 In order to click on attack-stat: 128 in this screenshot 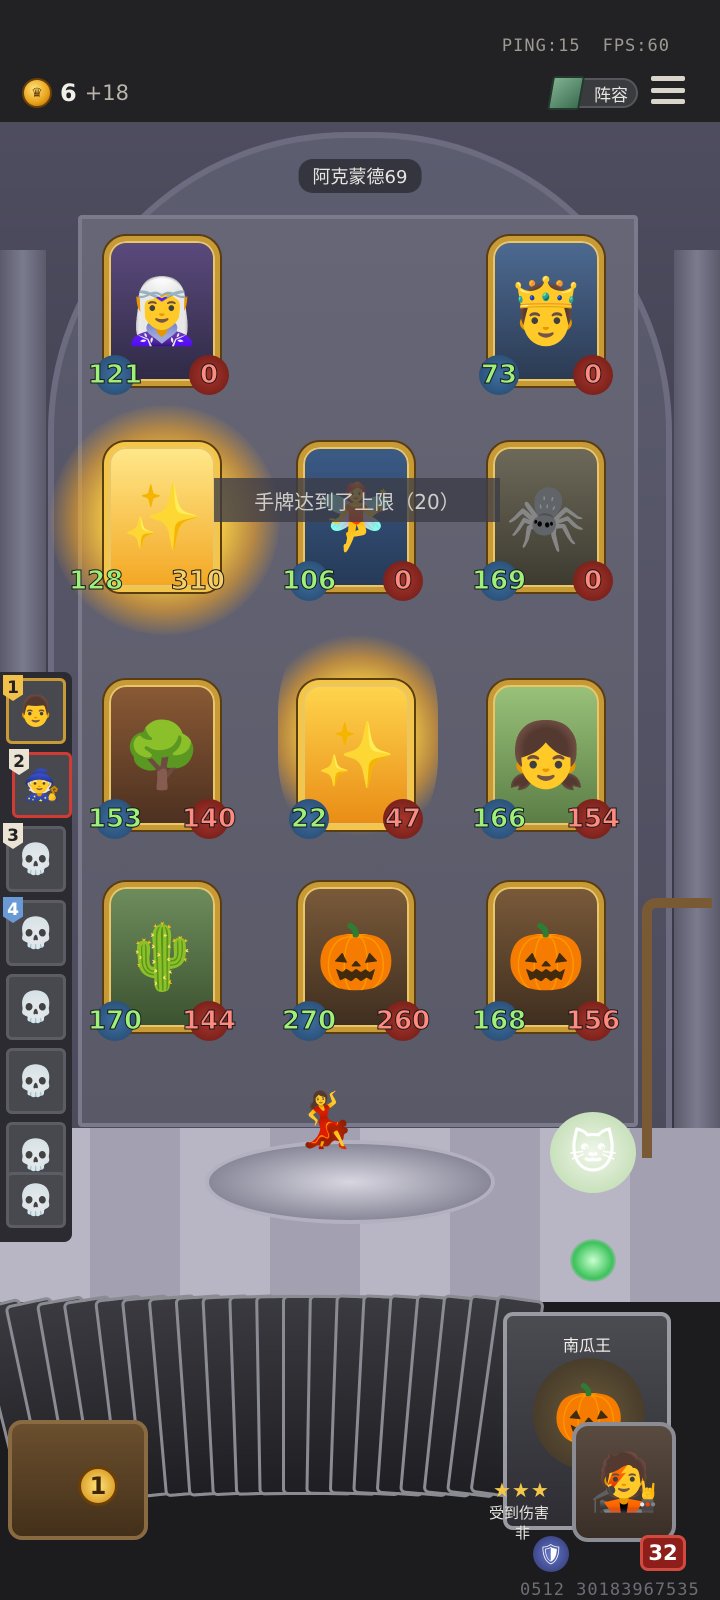, I will do `click(96, 581)`.